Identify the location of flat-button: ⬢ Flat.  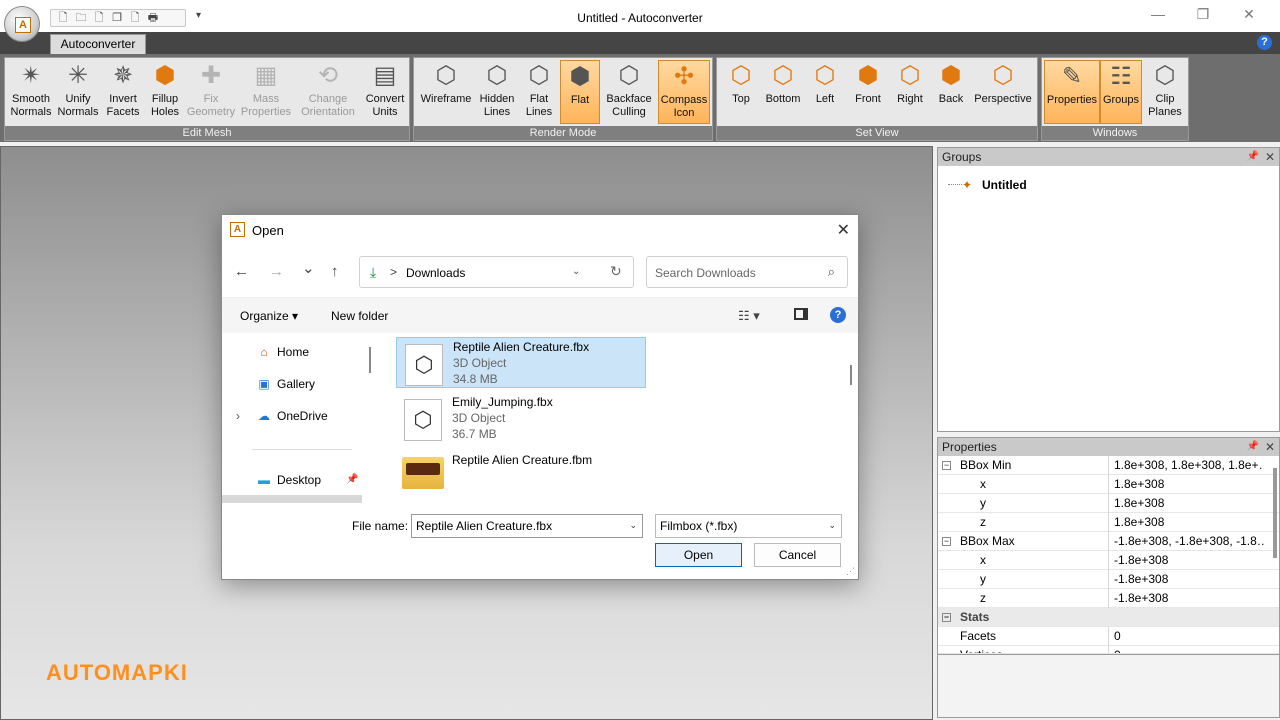
(580, 92).